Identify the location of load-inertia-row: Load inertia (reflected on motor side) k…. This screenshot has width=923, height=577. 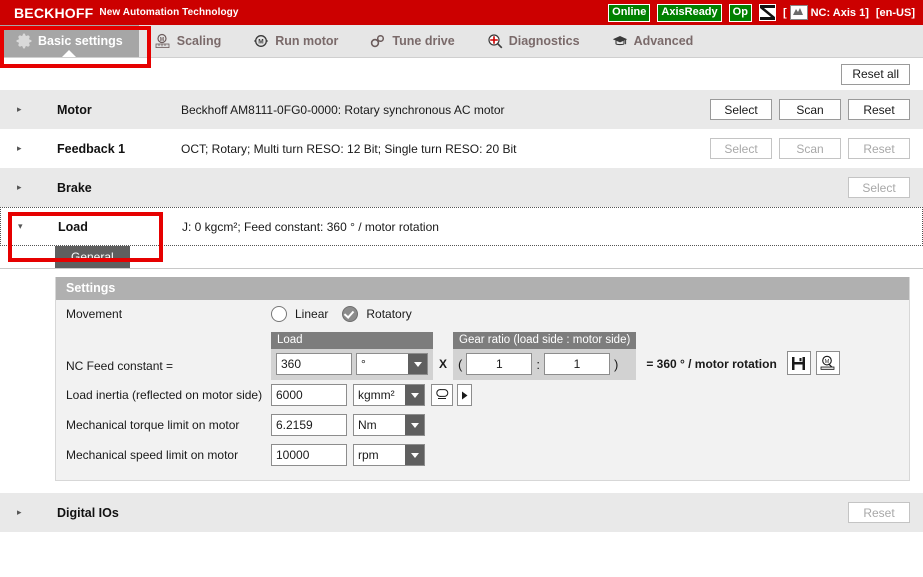
(482, 395).